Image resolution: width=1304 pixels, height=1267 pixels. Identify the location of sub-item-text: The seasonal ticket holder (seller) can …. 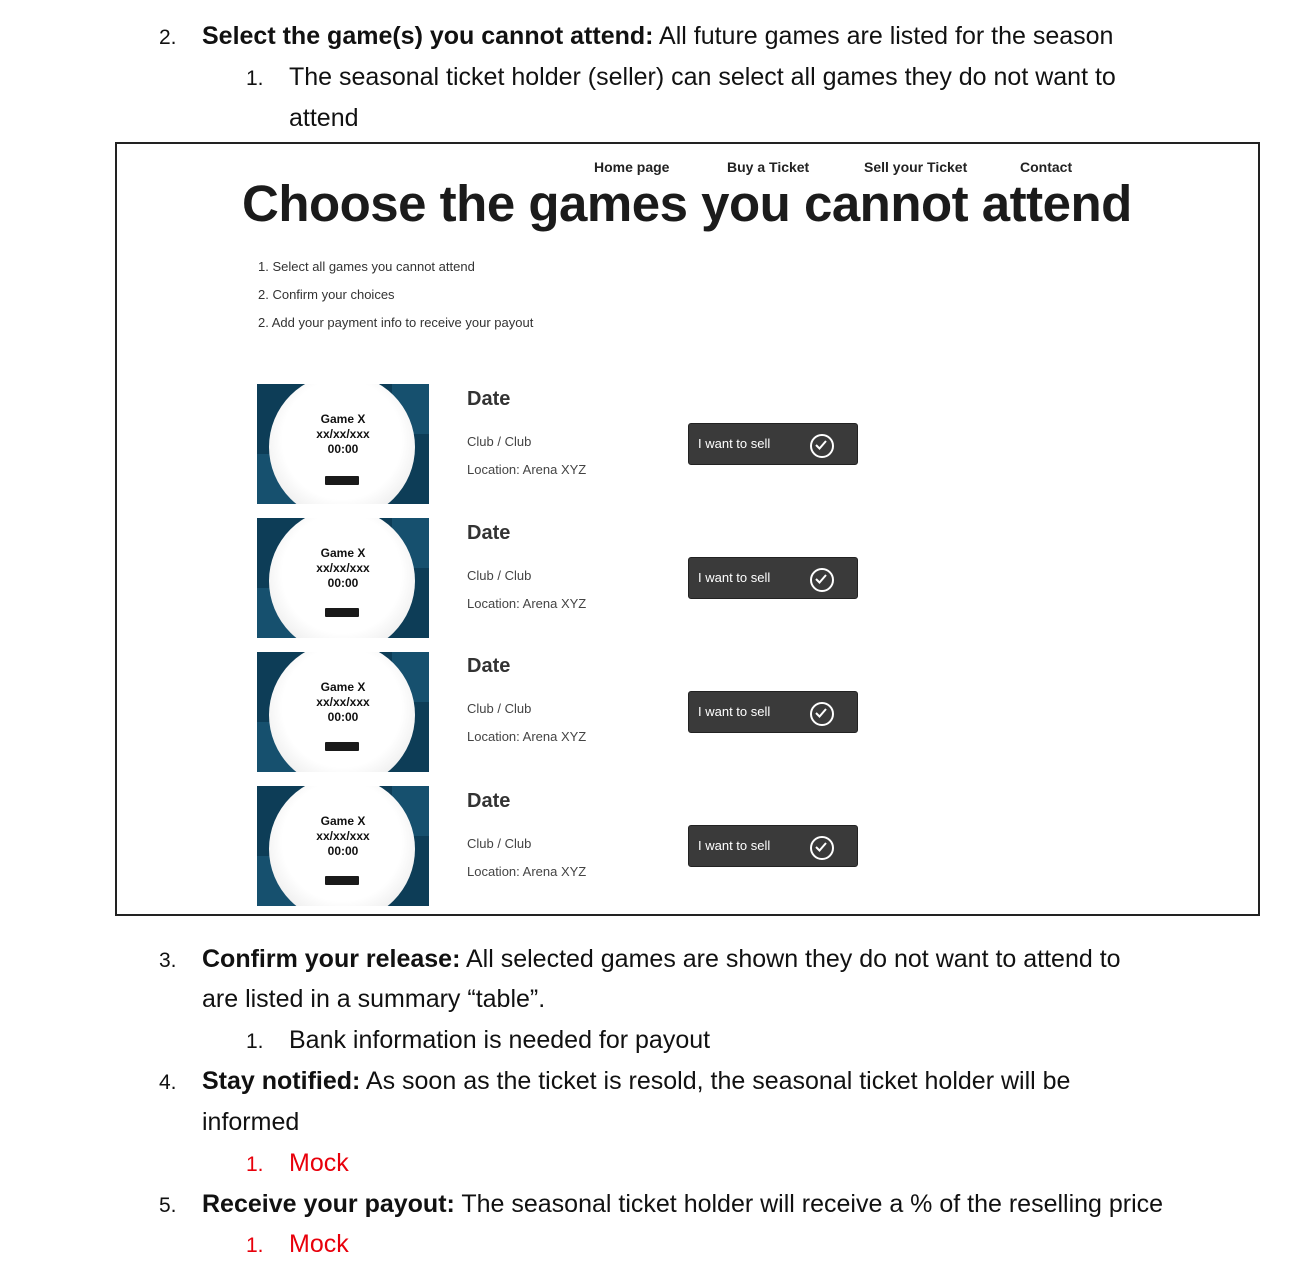
(702, 77).